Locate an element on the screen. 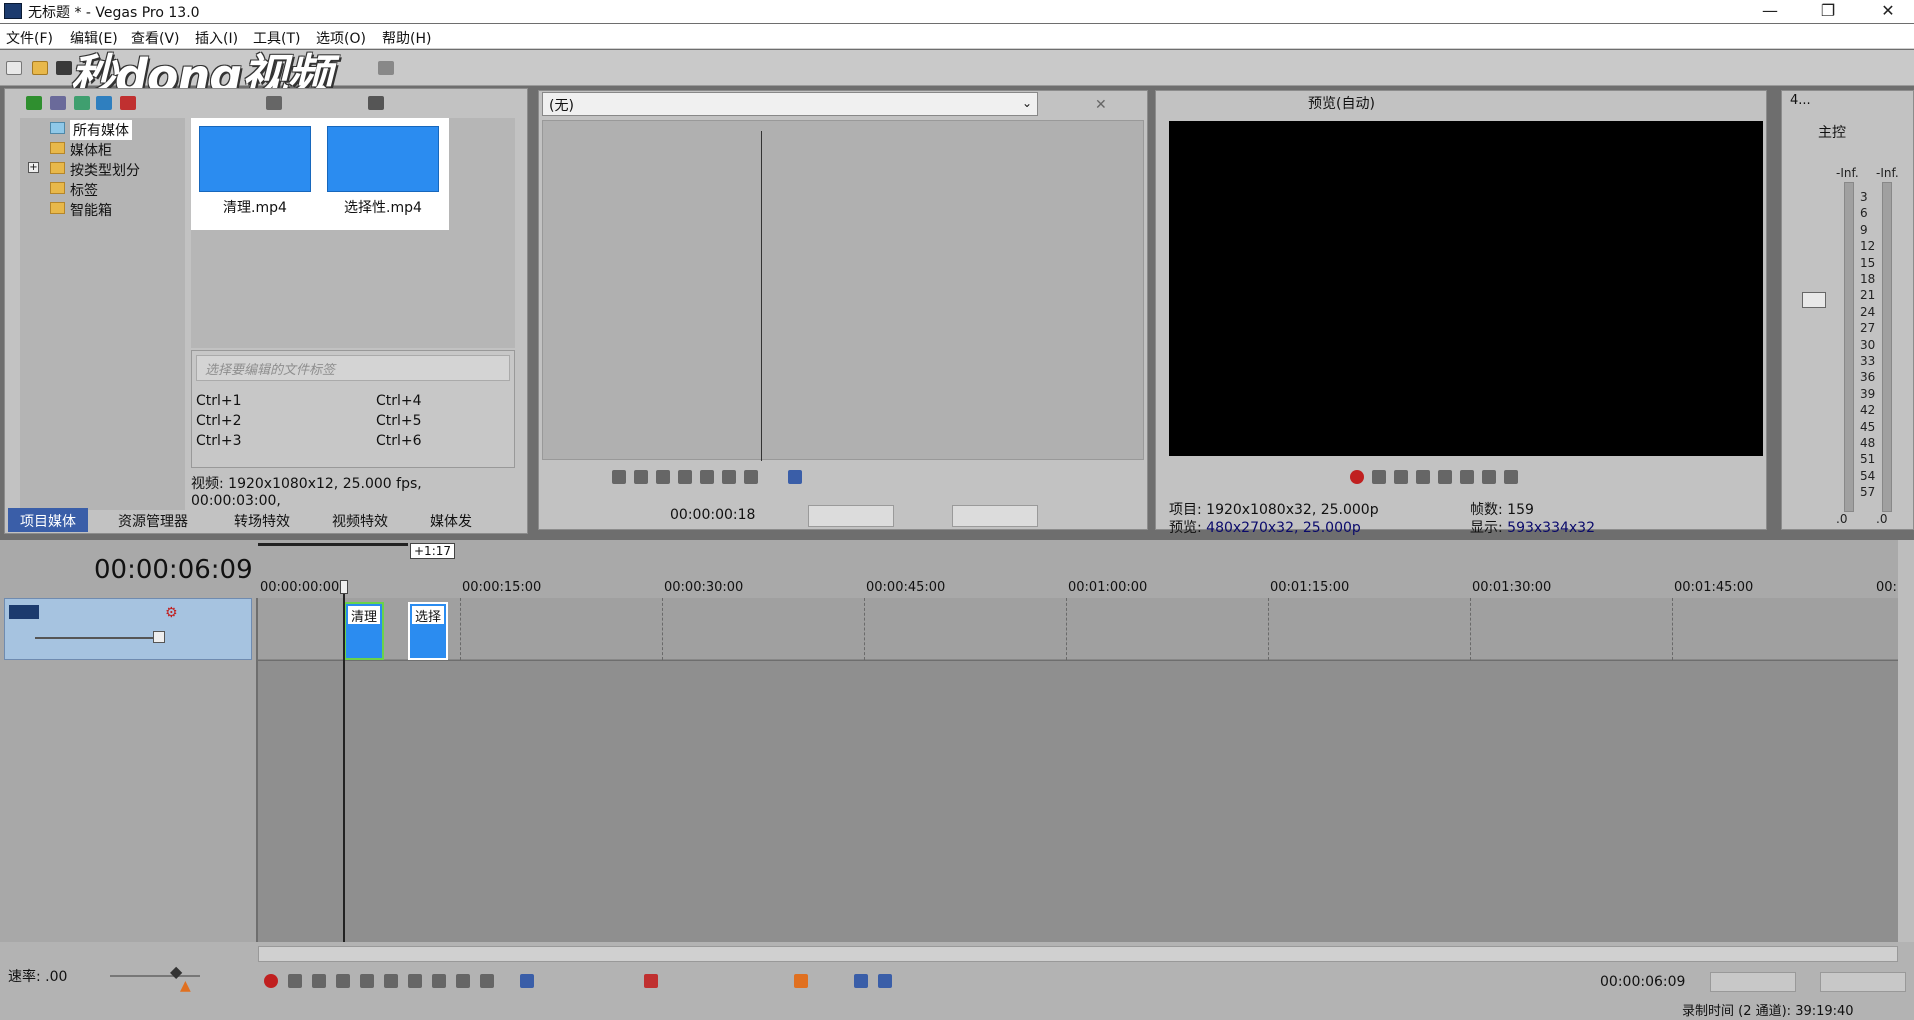  tag-input: 选择要编辑的文件标签 is located at coordinates (353, 368).